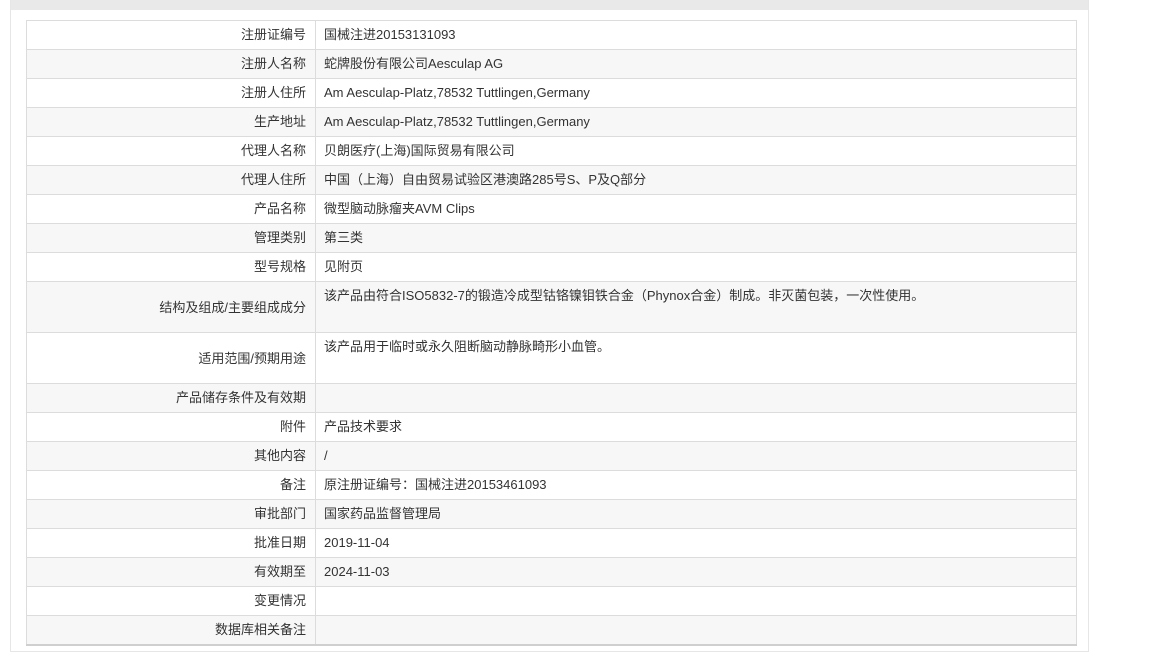 The height and width of the screenshot is (672, 1164). Describe the element at coordinates (171, 122) in the screenshot. I see `row-label: 生产地址` at that location.